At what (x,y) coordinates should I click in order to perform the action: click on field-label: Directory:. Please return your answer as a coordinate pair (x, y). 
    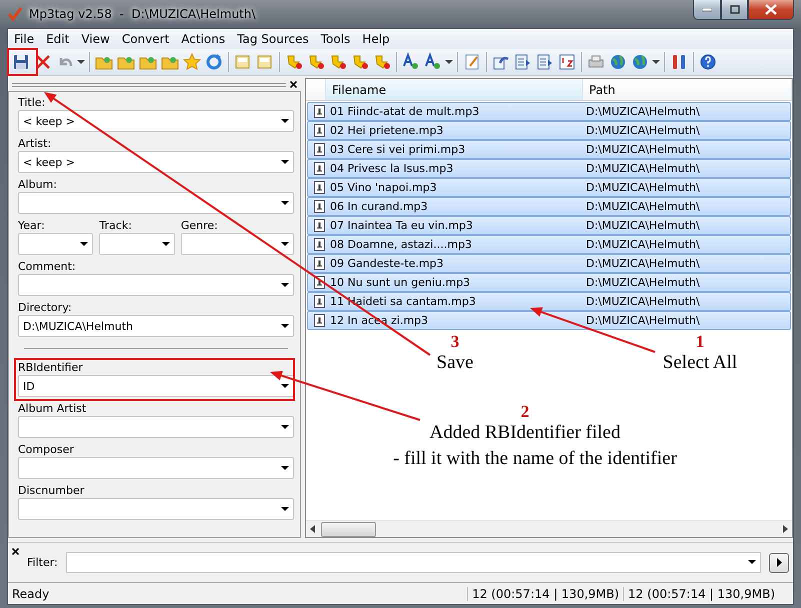
    Looking at the image, I should click on (45, 307).